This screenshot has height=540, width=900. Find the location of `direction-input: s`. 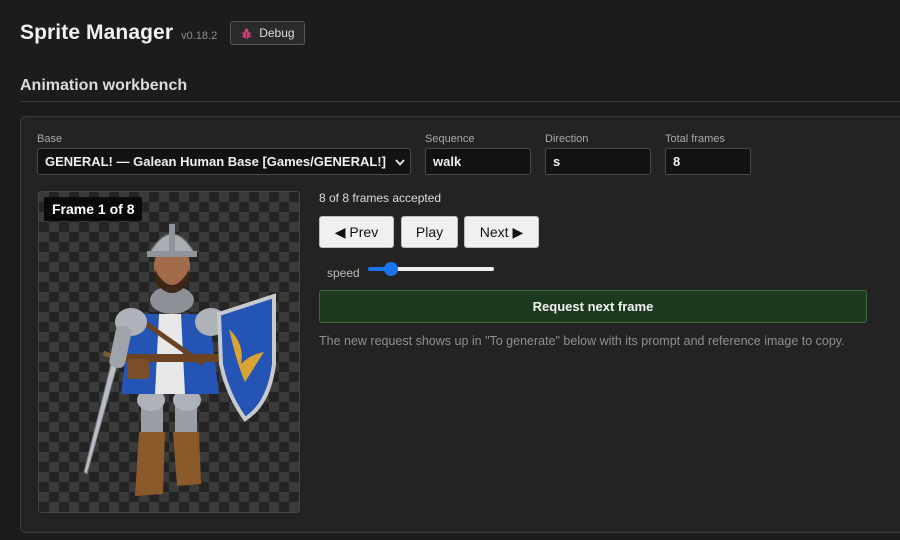

direction-input: s is located at coordinates (598, 161).